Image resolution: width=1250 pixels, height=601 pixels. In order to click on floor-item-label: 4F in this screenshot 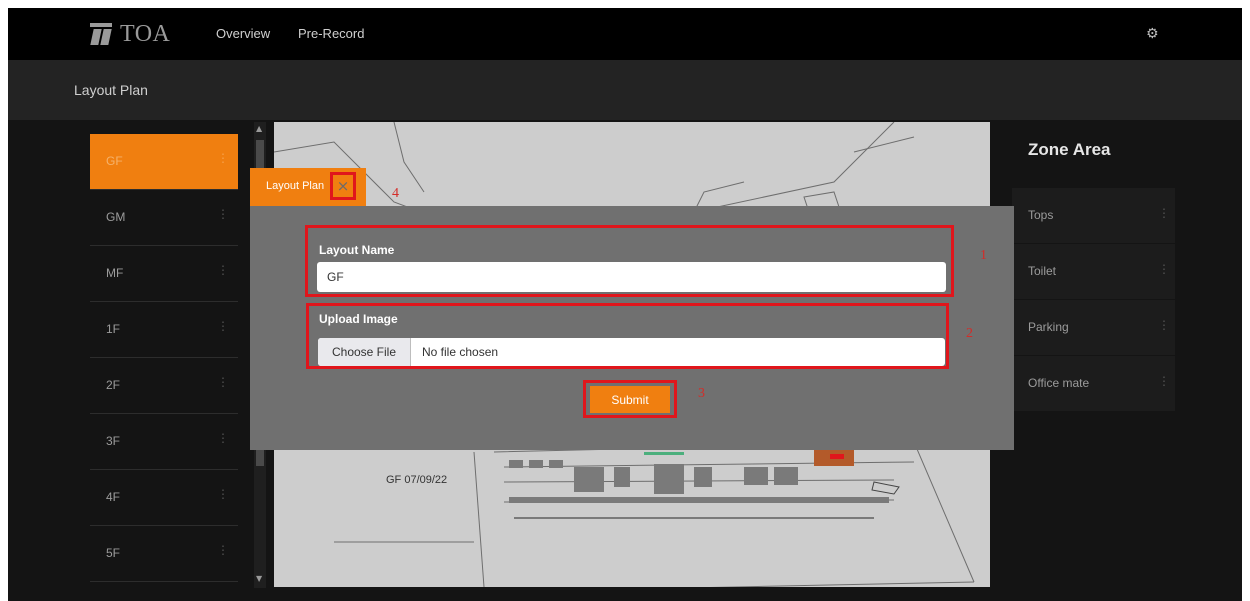, I will do `click(113, 497)`.